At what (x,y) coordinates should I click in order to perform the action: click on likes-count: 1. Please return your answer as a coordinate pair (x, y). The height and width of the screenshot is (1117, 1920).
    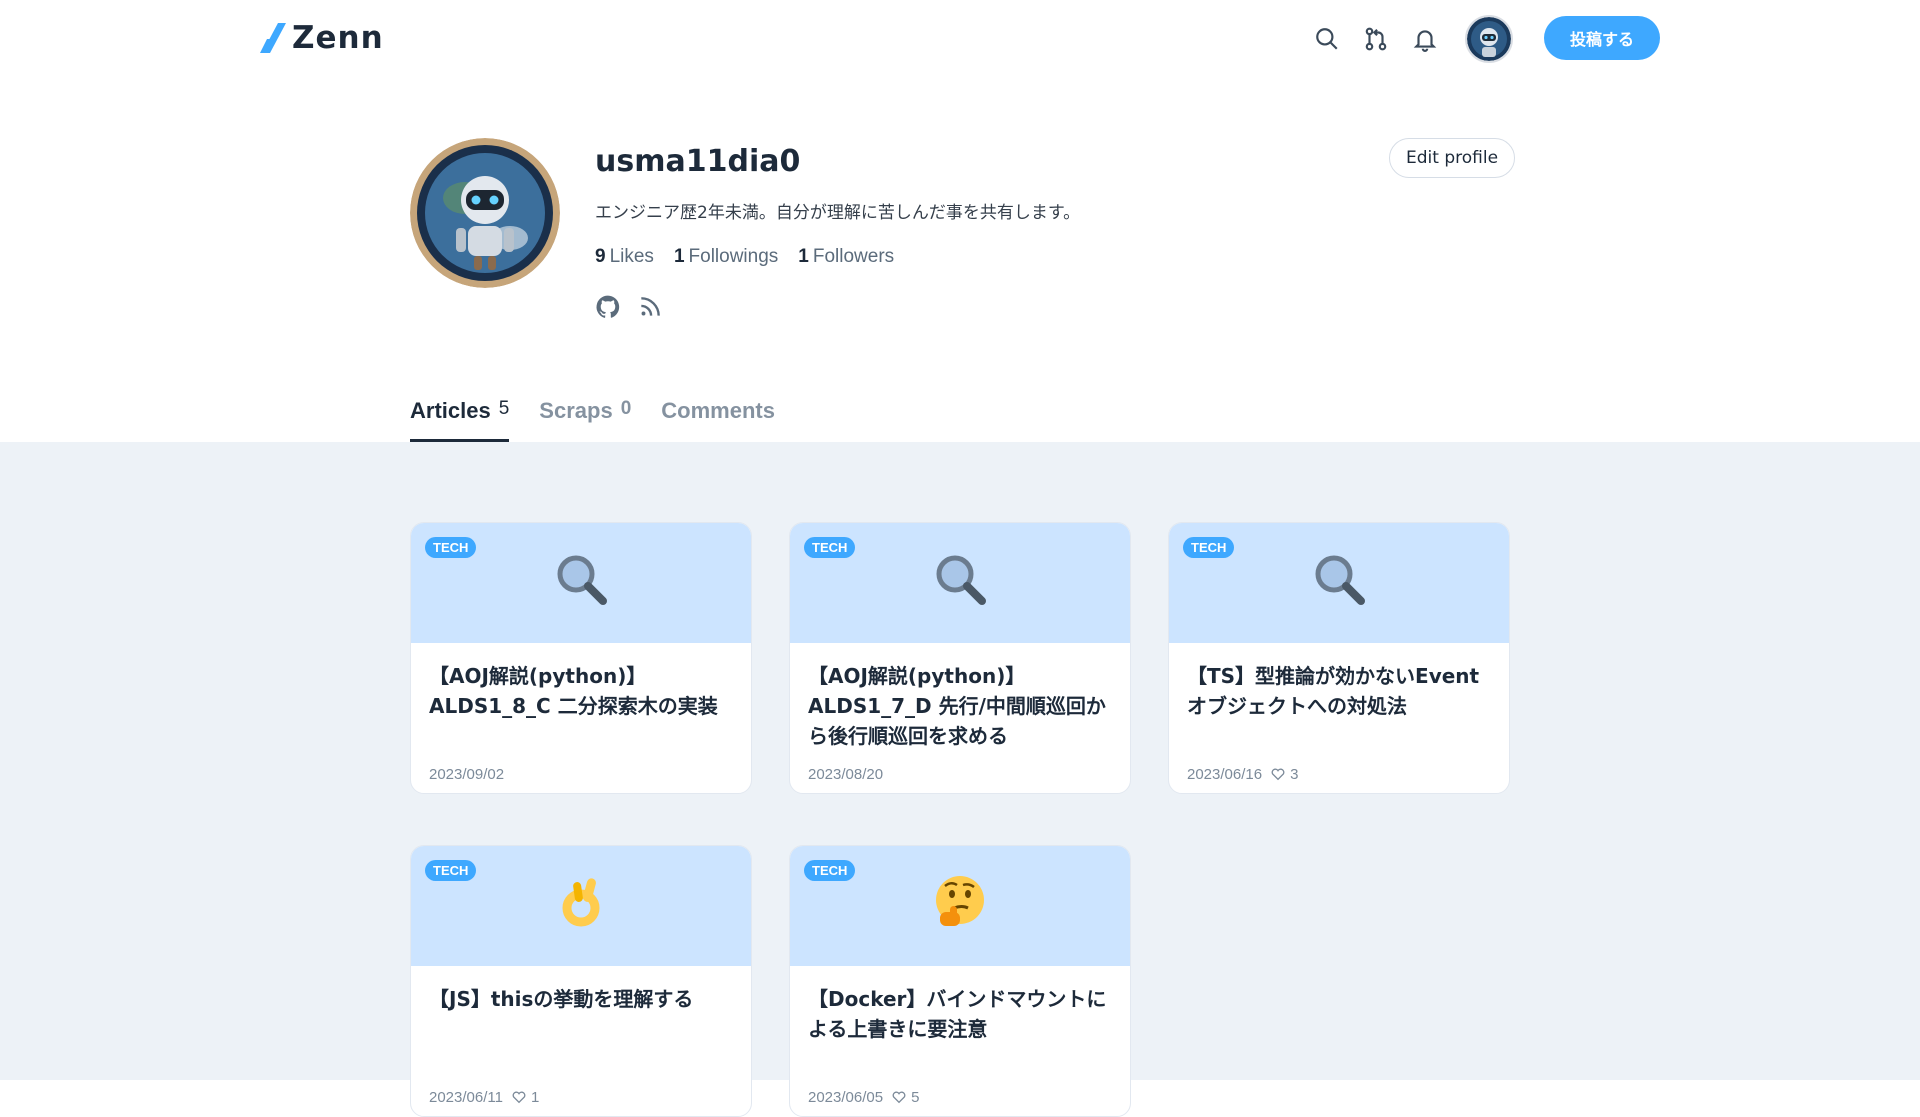
    Looking at the image, I should click on (525, 1097).